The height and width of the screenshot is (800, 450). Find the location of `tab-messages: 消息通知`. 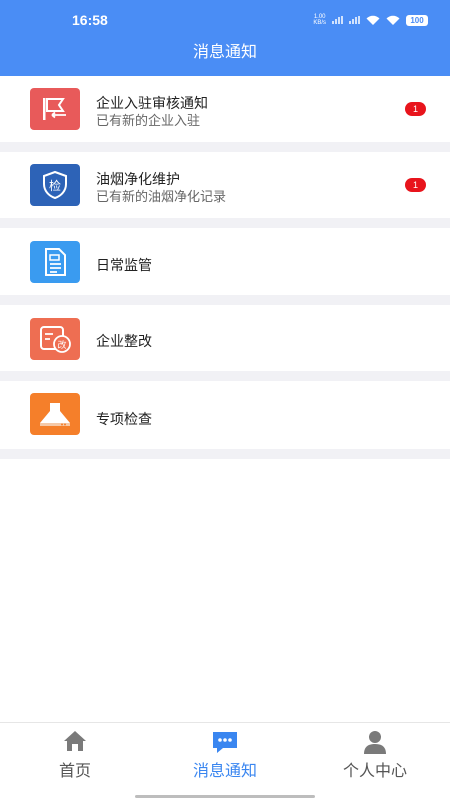

tab-messages: 消息通知 is located at coordinates (225, 758).